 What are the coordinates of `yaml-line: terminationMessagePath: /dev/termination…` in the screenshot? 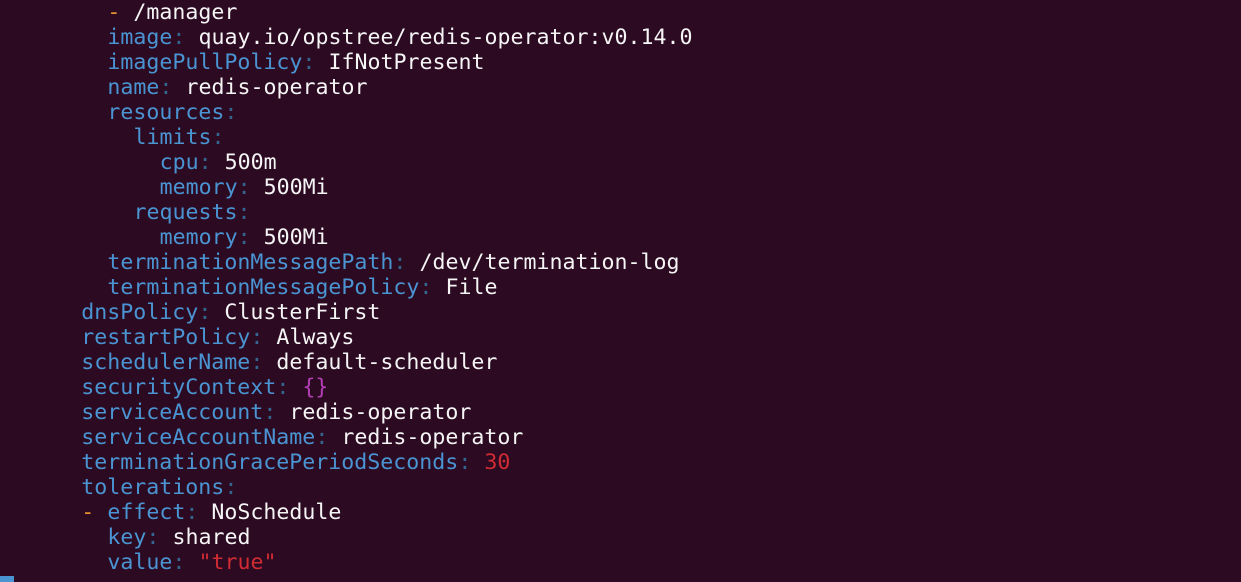 It's located at (393, 262).